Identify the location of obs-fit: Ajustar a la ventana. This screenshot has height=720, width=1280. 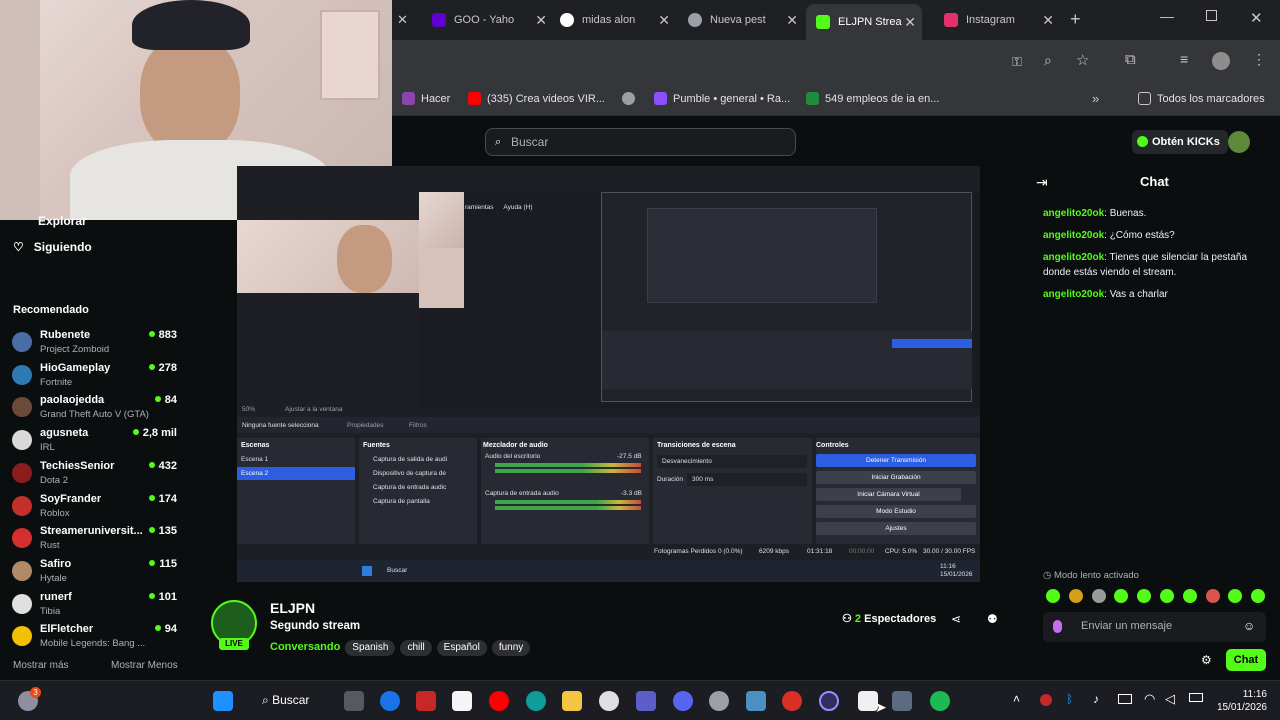
(313, 409).